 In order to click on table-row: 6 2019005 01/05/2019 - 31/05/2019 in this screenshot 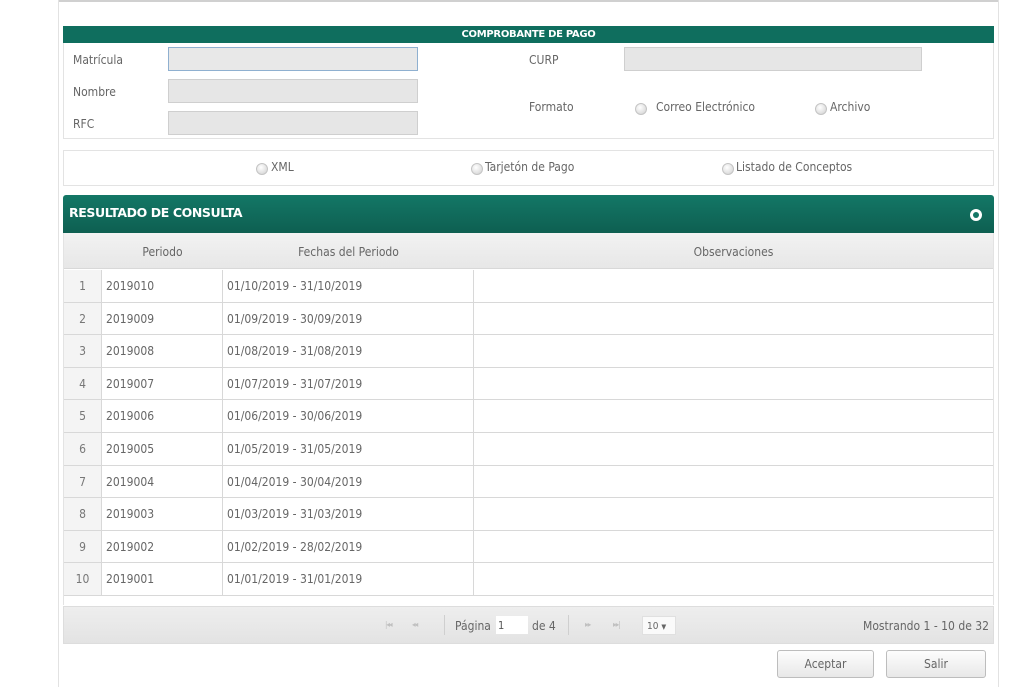, I will do `click(528, 449)`.